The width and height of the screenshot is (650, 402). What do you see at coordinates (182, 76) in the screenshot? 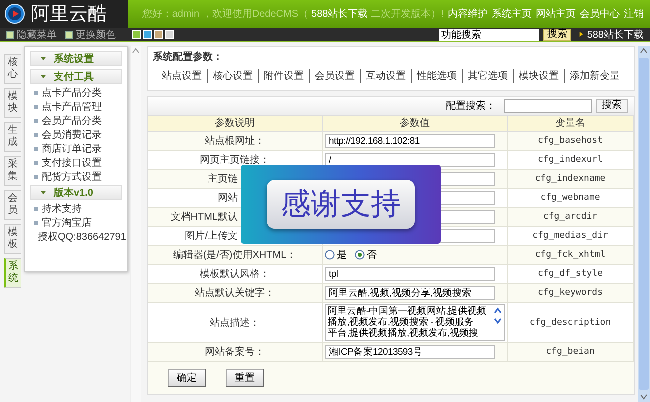
I see `settings-link: 站点设置` at bounding box center [182, 76].